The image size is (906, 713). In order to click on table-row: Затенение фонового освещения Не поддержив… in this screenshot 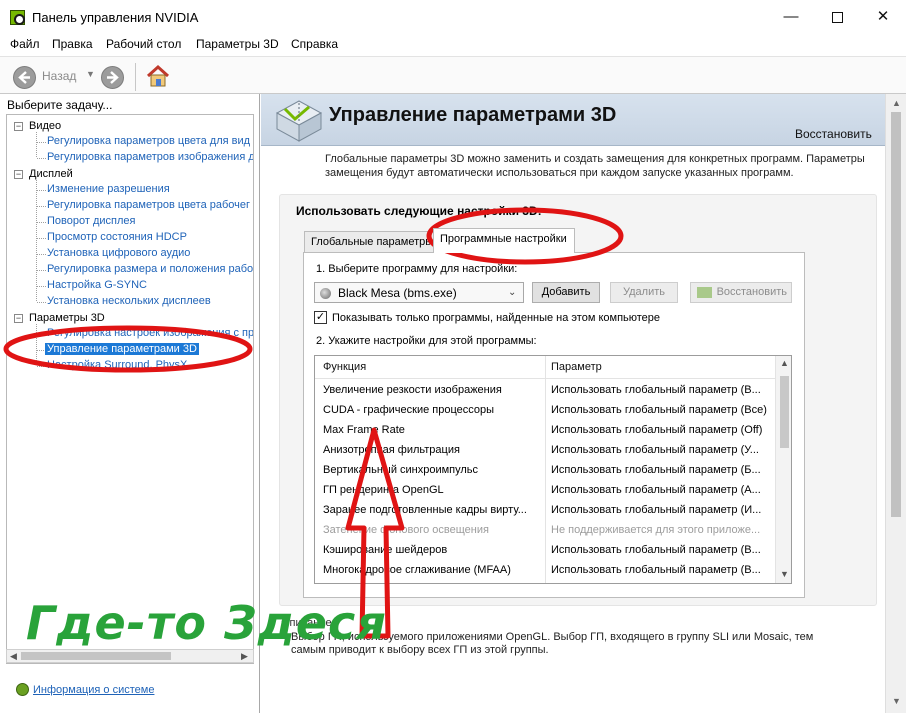, I will do `click(545, 531)`.